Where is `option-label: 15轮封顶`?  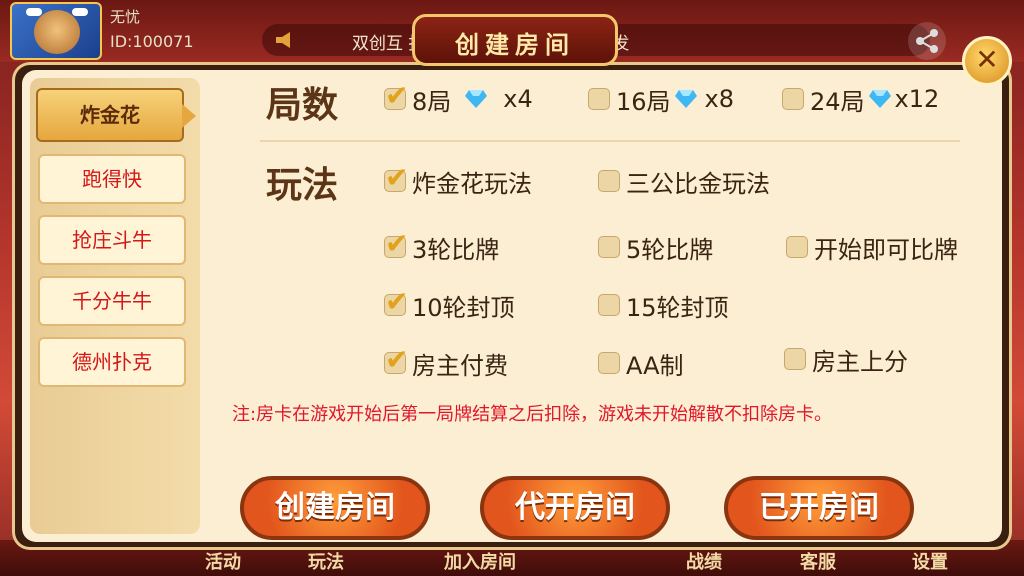 option-label: 15轮封顶 is located at coordinates (677, 307).